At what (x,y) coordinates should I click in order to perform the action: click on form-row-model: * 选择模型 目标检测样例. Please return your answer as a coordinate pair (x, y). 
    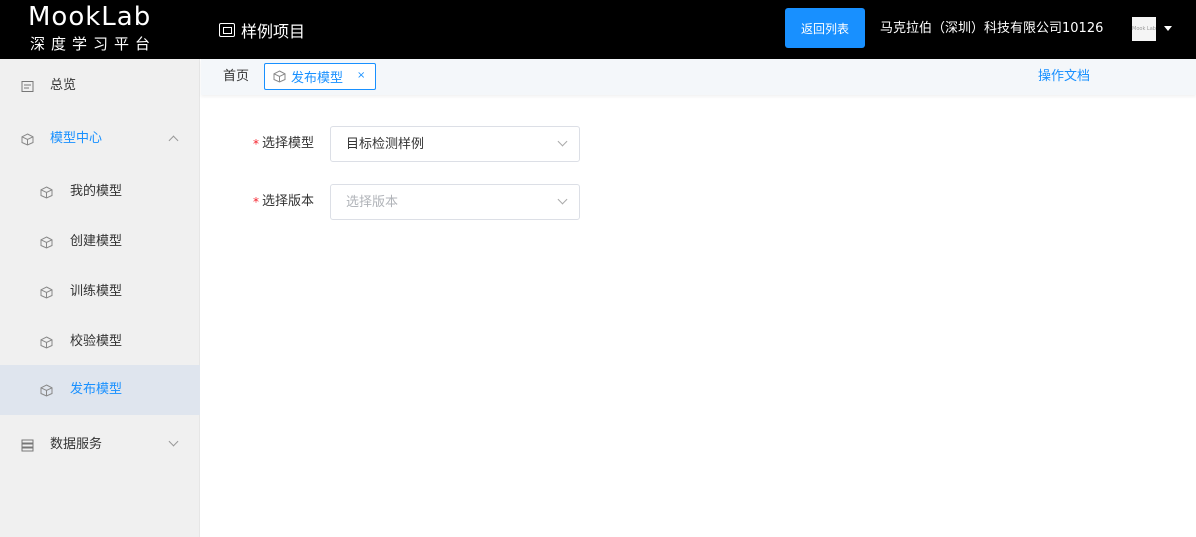
    Looking at the image, I should click on (401, 144).